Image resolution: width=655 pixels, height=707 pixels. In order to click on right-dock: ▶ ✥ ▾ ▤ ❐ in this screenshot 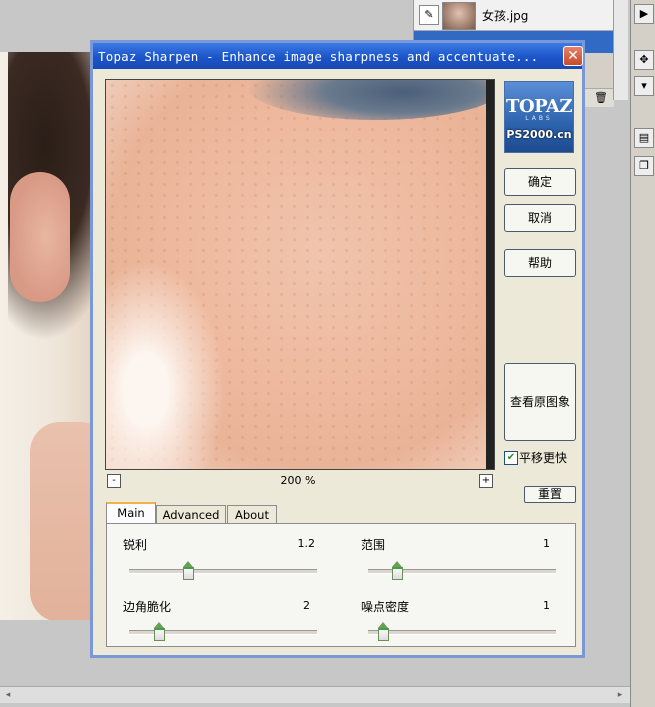, I will do `click(642, 353)`.